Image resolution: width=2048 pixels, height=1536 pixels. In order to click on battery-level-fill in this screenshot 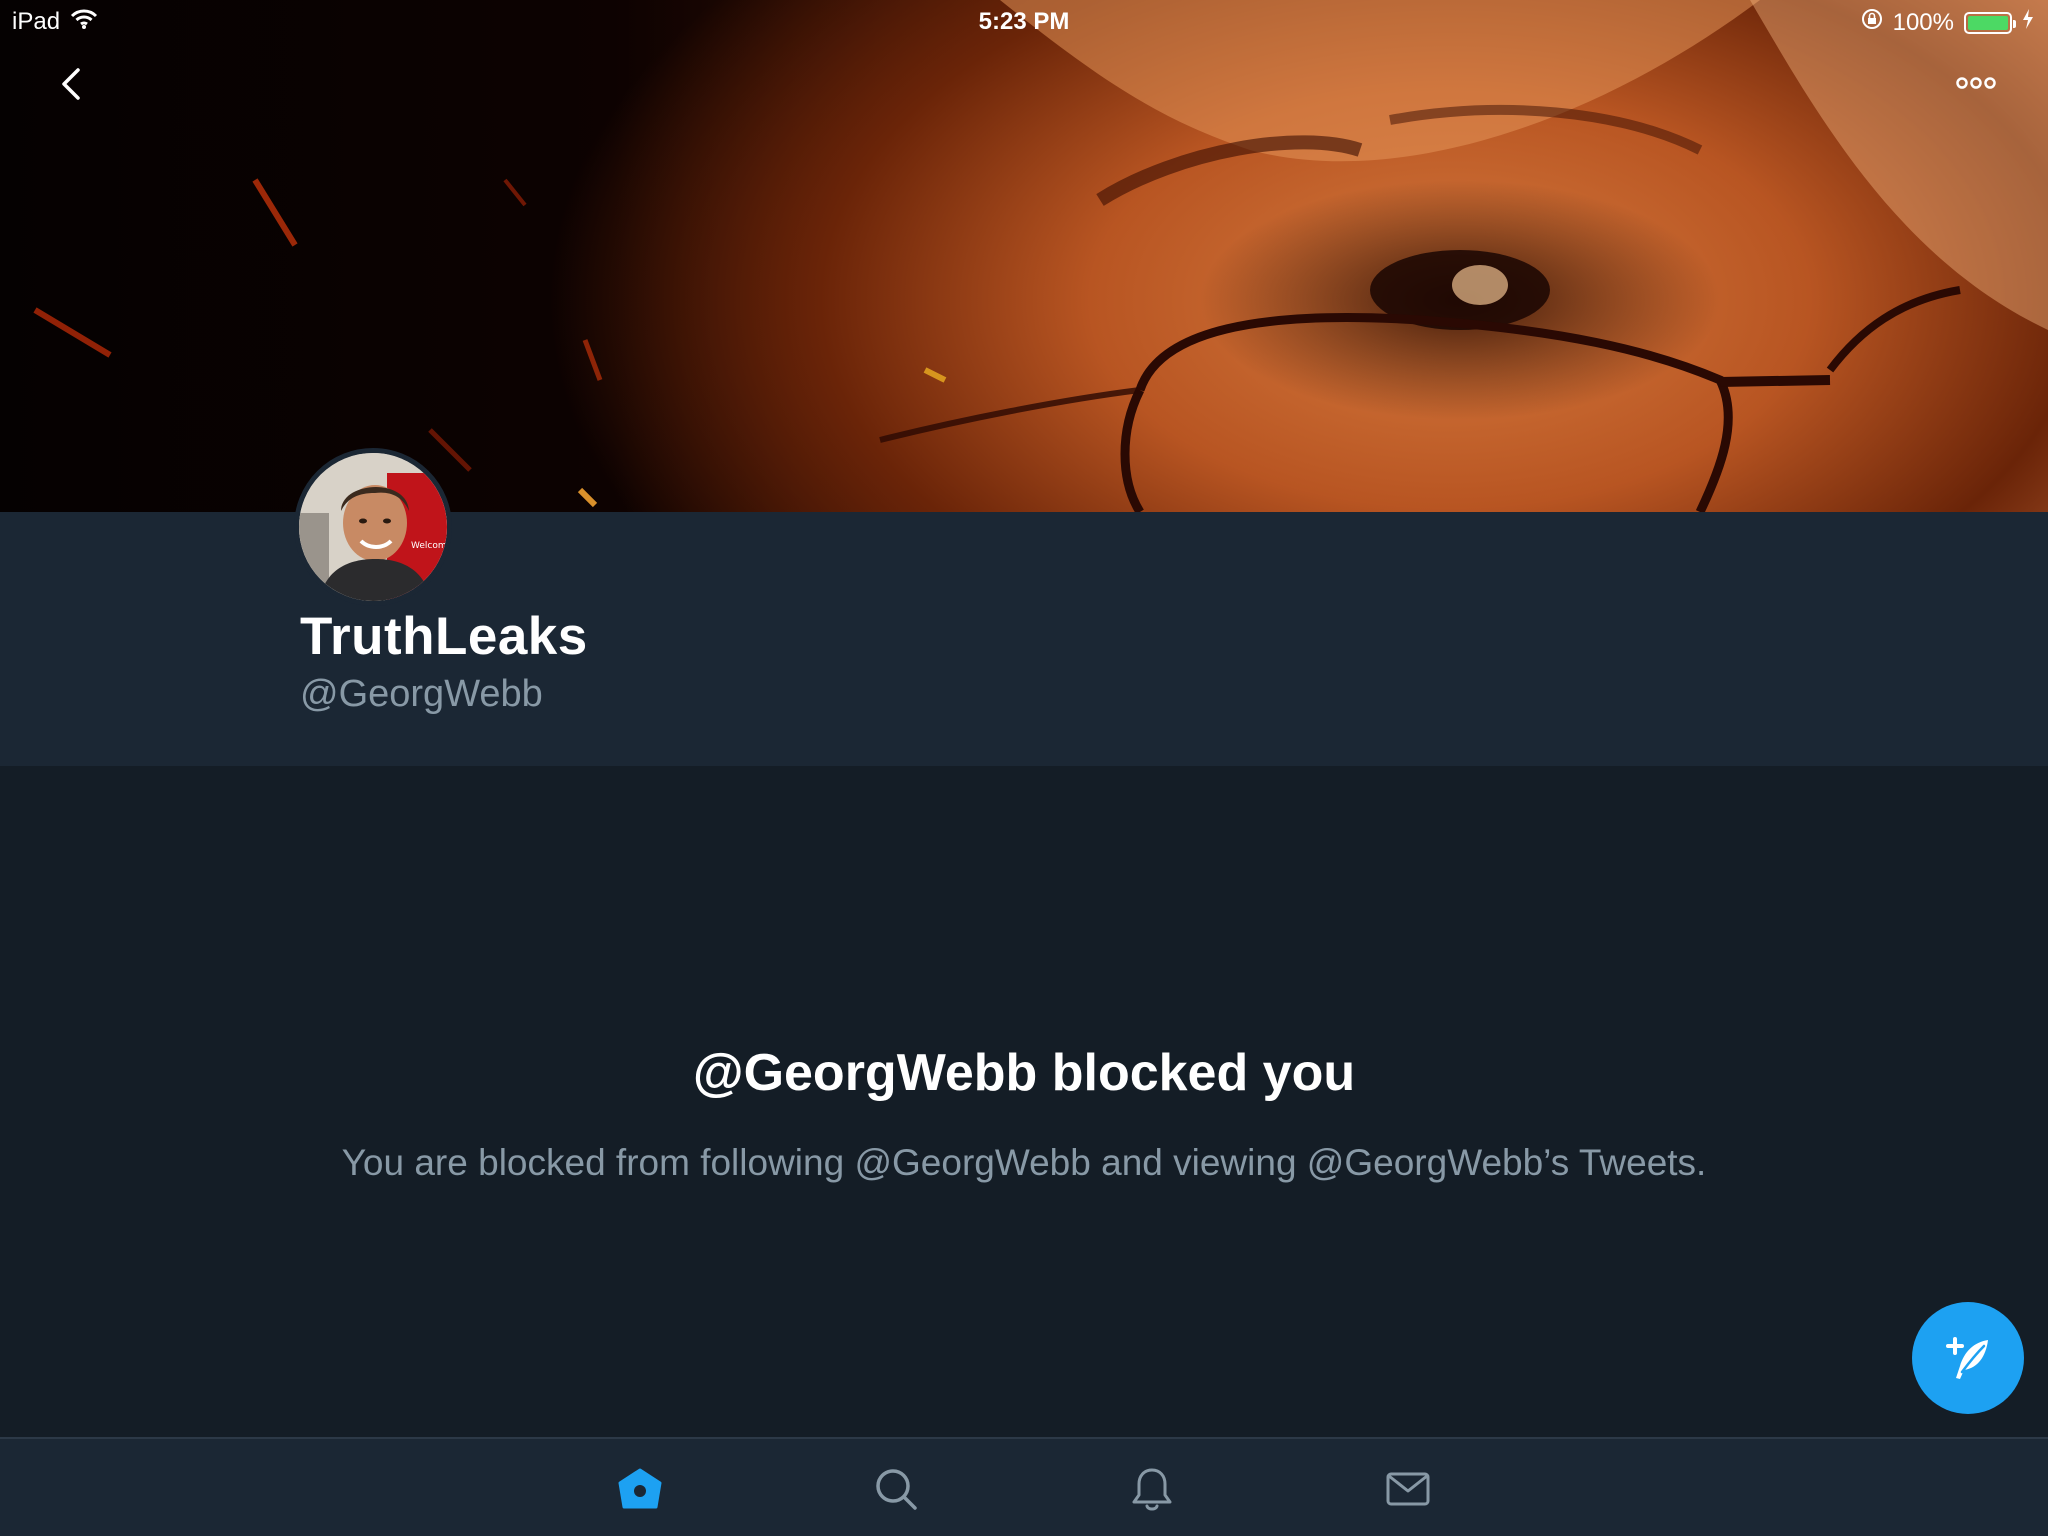, I will do `click(1988, 22)`.